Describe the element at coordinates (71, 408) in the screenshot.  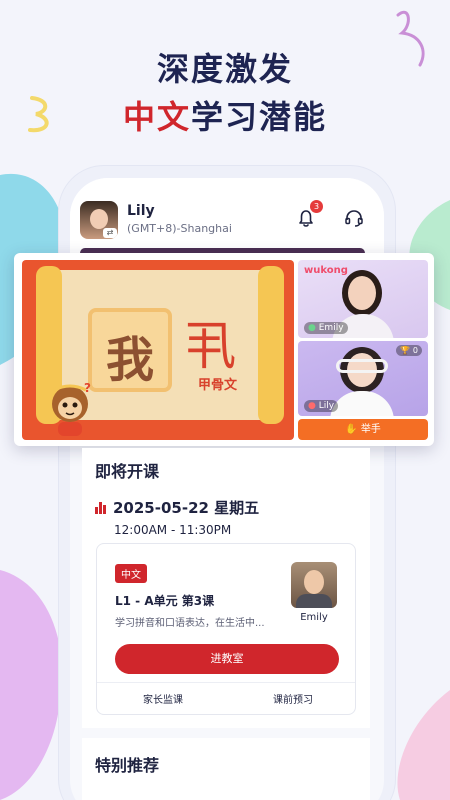
I see `monkey-mascot-icon: ?` at that location.